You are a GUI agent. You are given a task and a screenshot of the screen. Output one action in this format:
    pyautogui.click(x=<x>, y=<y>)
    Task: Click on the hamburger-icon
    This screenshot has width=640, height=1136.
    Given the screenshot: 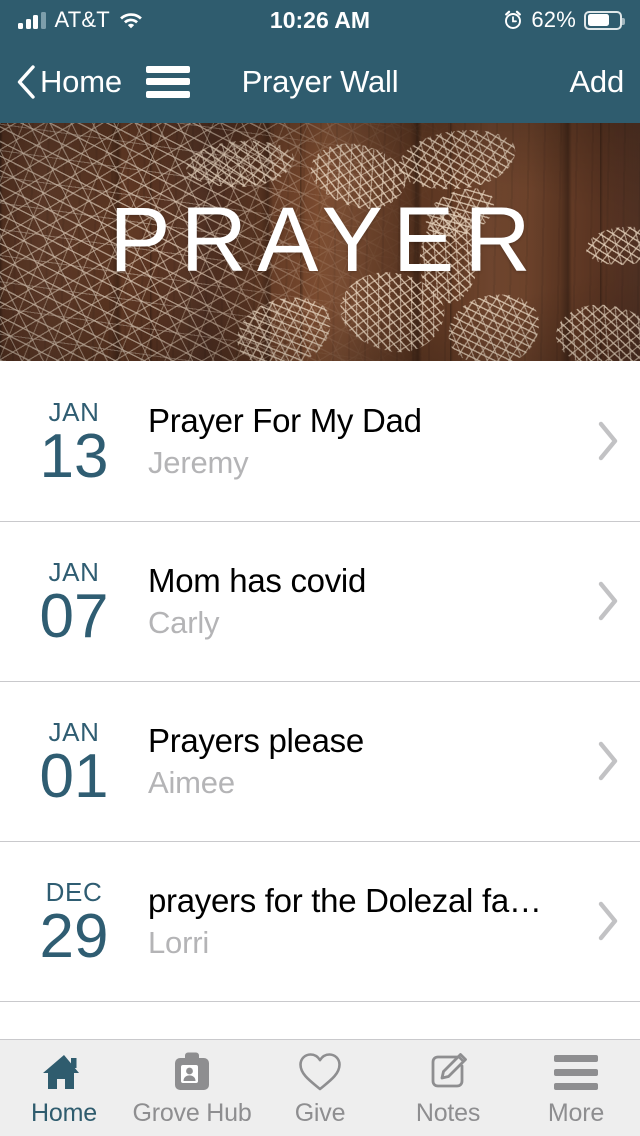 What is the action you would take?
    pyautogui.click(x=576, y=1072)
    